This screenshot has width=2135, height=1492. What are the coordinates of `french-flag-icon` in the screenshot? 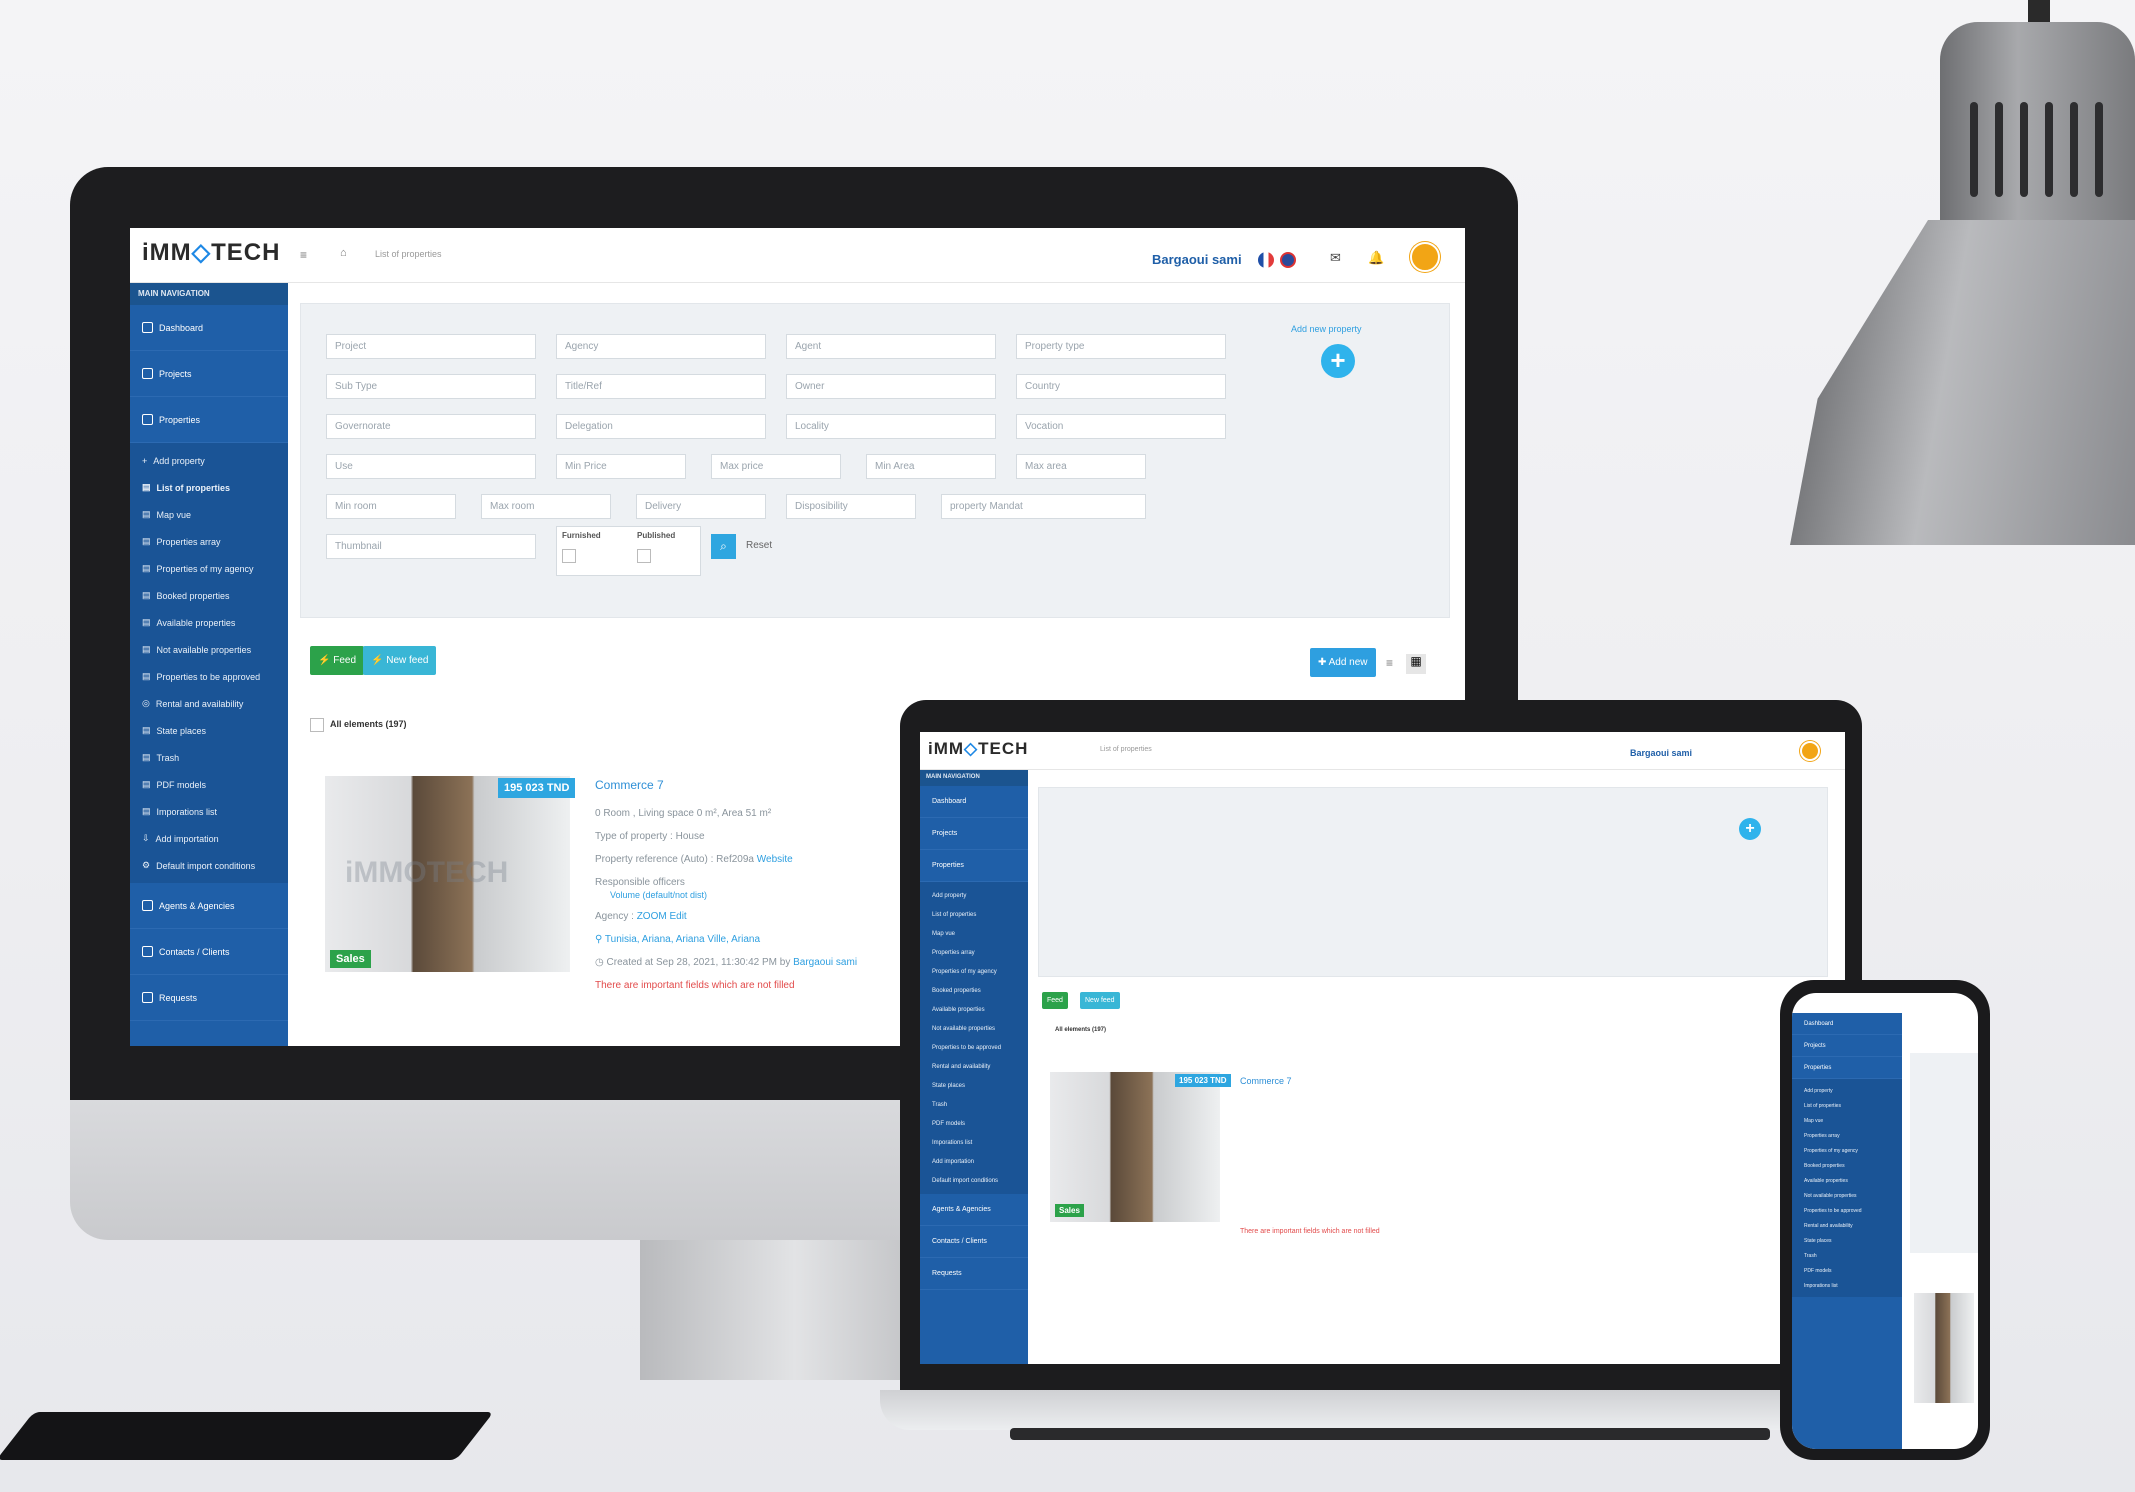 It's located at (1266, 260).